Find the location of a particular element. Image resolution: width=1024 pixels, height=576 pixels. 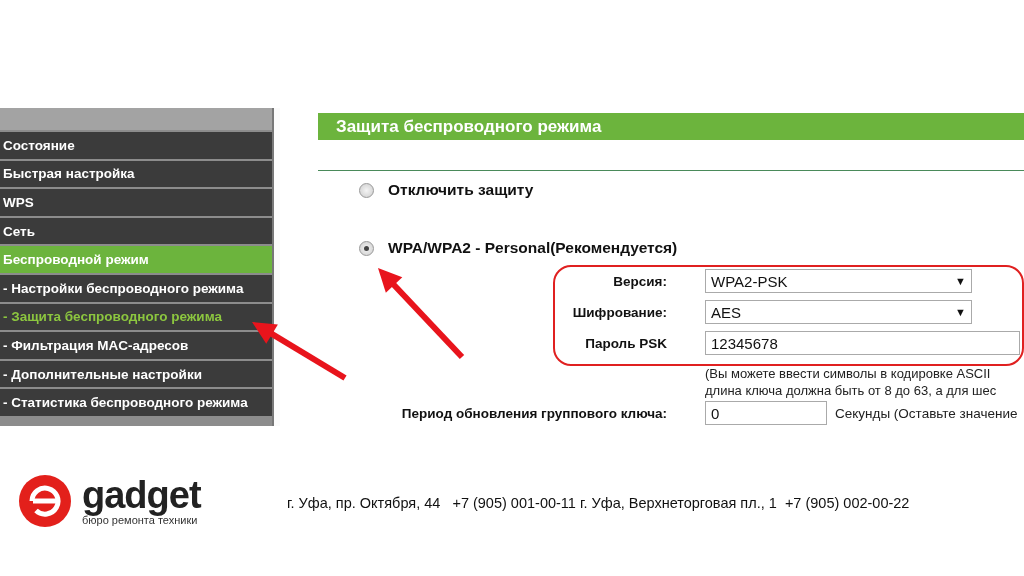

field-note: Секунды (Оставьте значение is located at coordinates (926, 413).